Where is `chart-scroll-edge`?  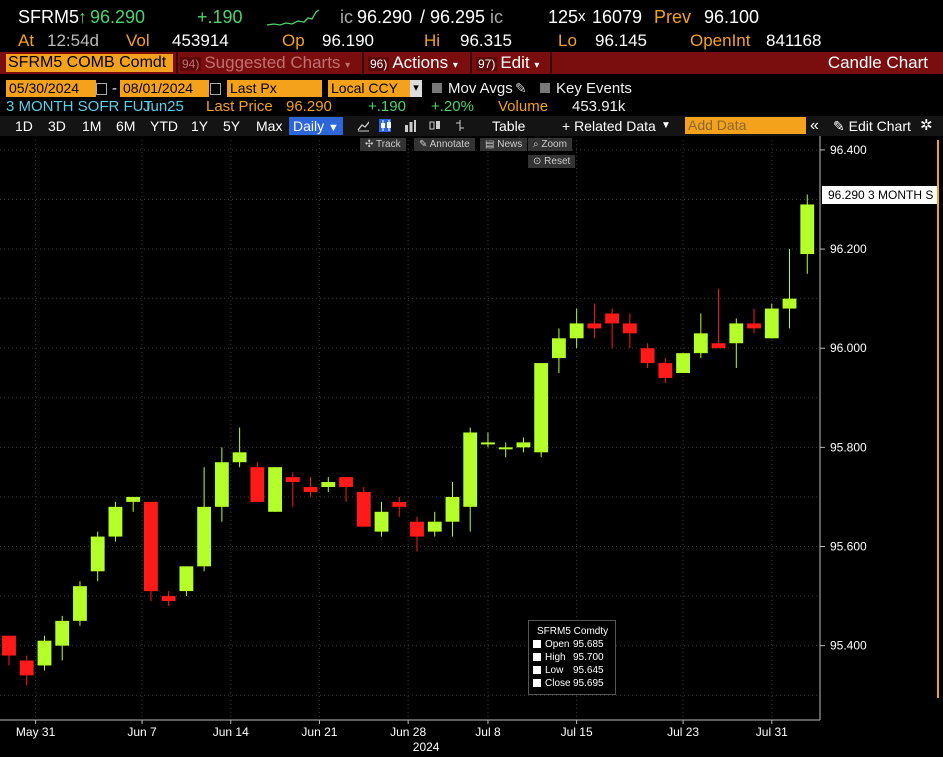 chart-scroll-edge is located at coordinates (938, 419).